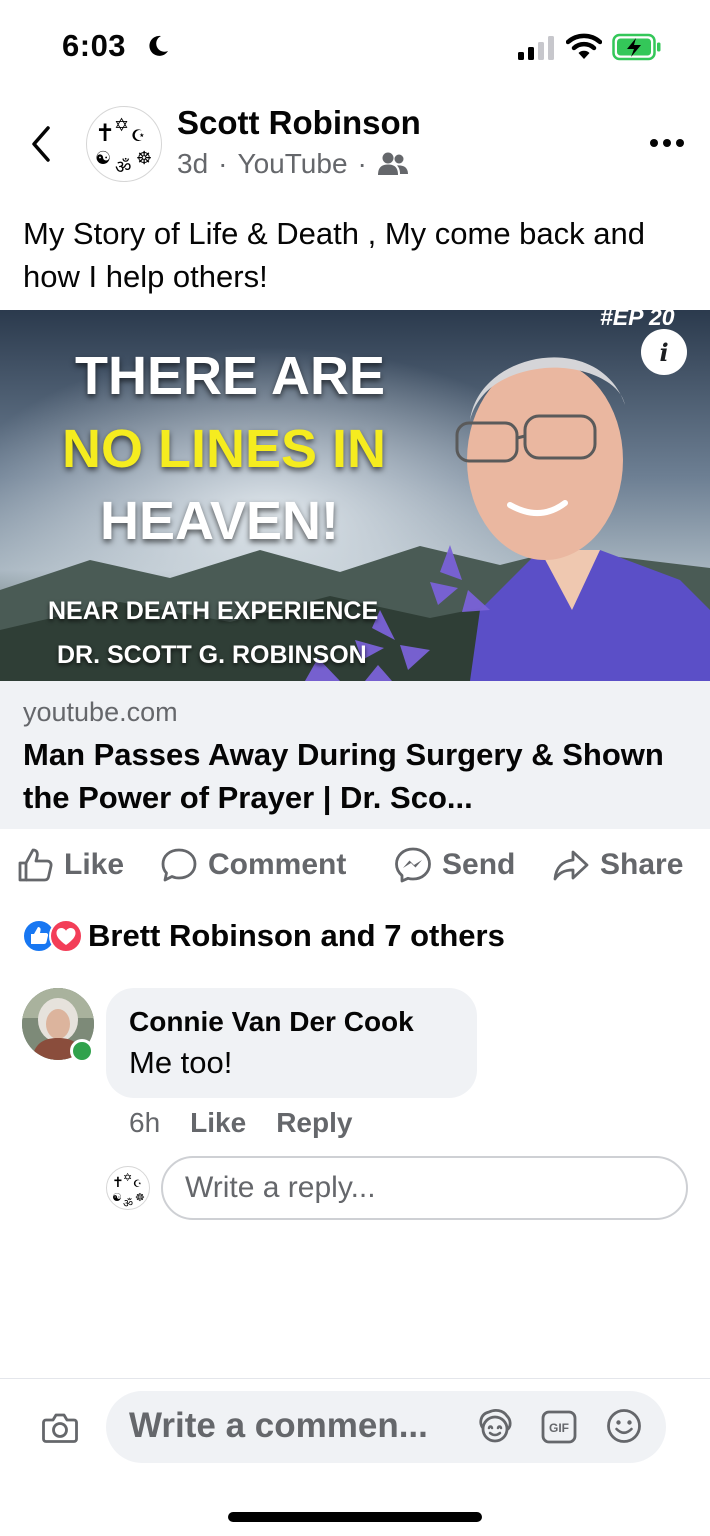  I want to click on love-reaction-icon, so click(66, 936).